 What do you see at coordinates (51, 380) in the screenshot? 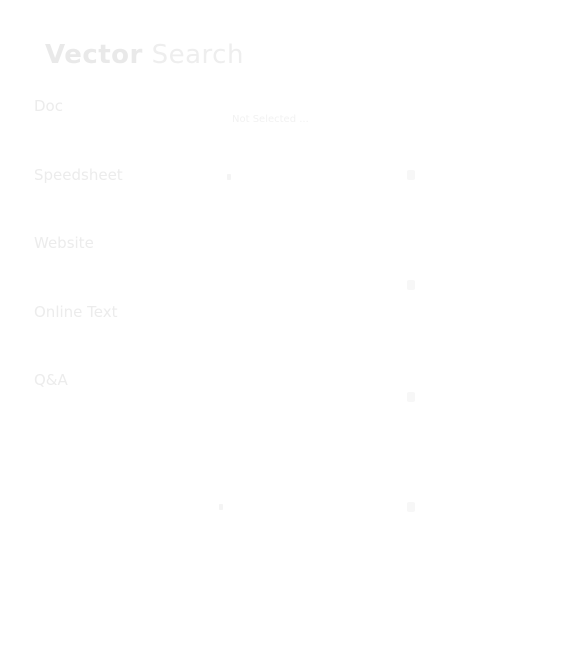
I see `sidebar-item-qa: Q&A` at bounding box center [51, 380].